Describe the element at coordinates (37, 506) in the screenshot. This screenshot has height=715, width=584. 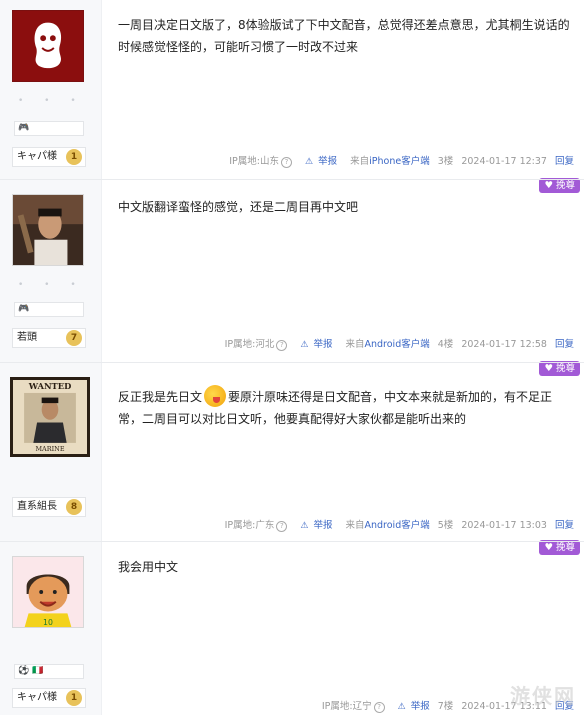
I see `username: 直系組長` at that location.